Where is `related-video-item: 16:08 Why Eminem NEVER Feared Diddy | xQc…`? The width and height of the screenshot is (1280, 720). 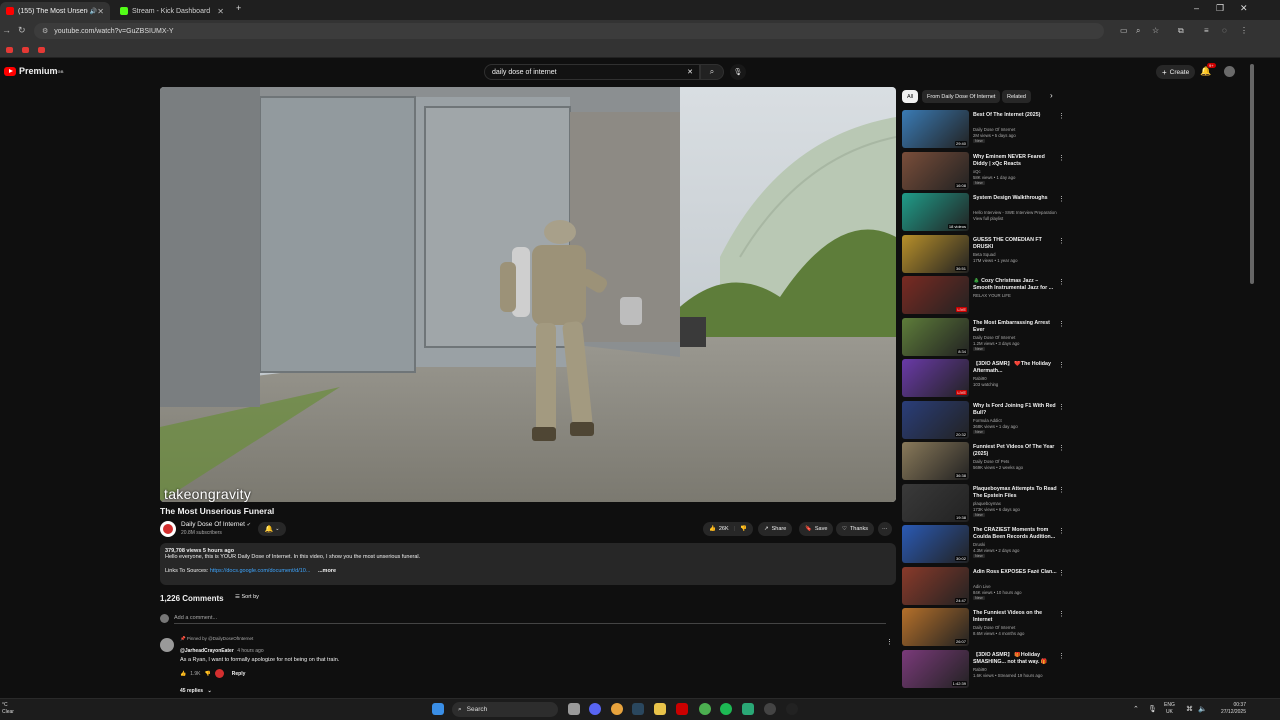
related-video-item: 16:08 Why Eminem NEVER Feared Diddy | xQc… is located at coordinates (983, 171).